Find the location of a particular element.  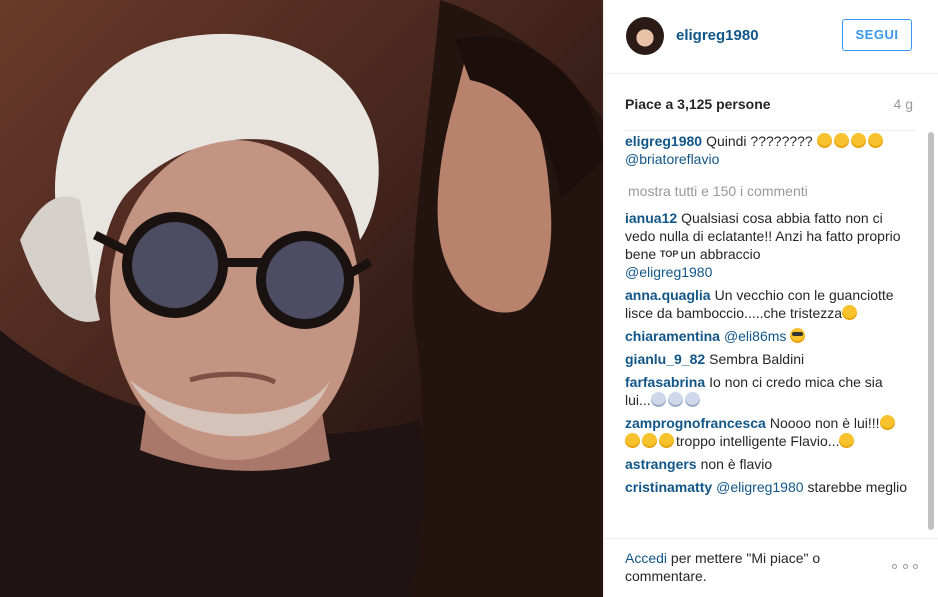

username-link: eligreg1980 is located at coordinates (717, 35).